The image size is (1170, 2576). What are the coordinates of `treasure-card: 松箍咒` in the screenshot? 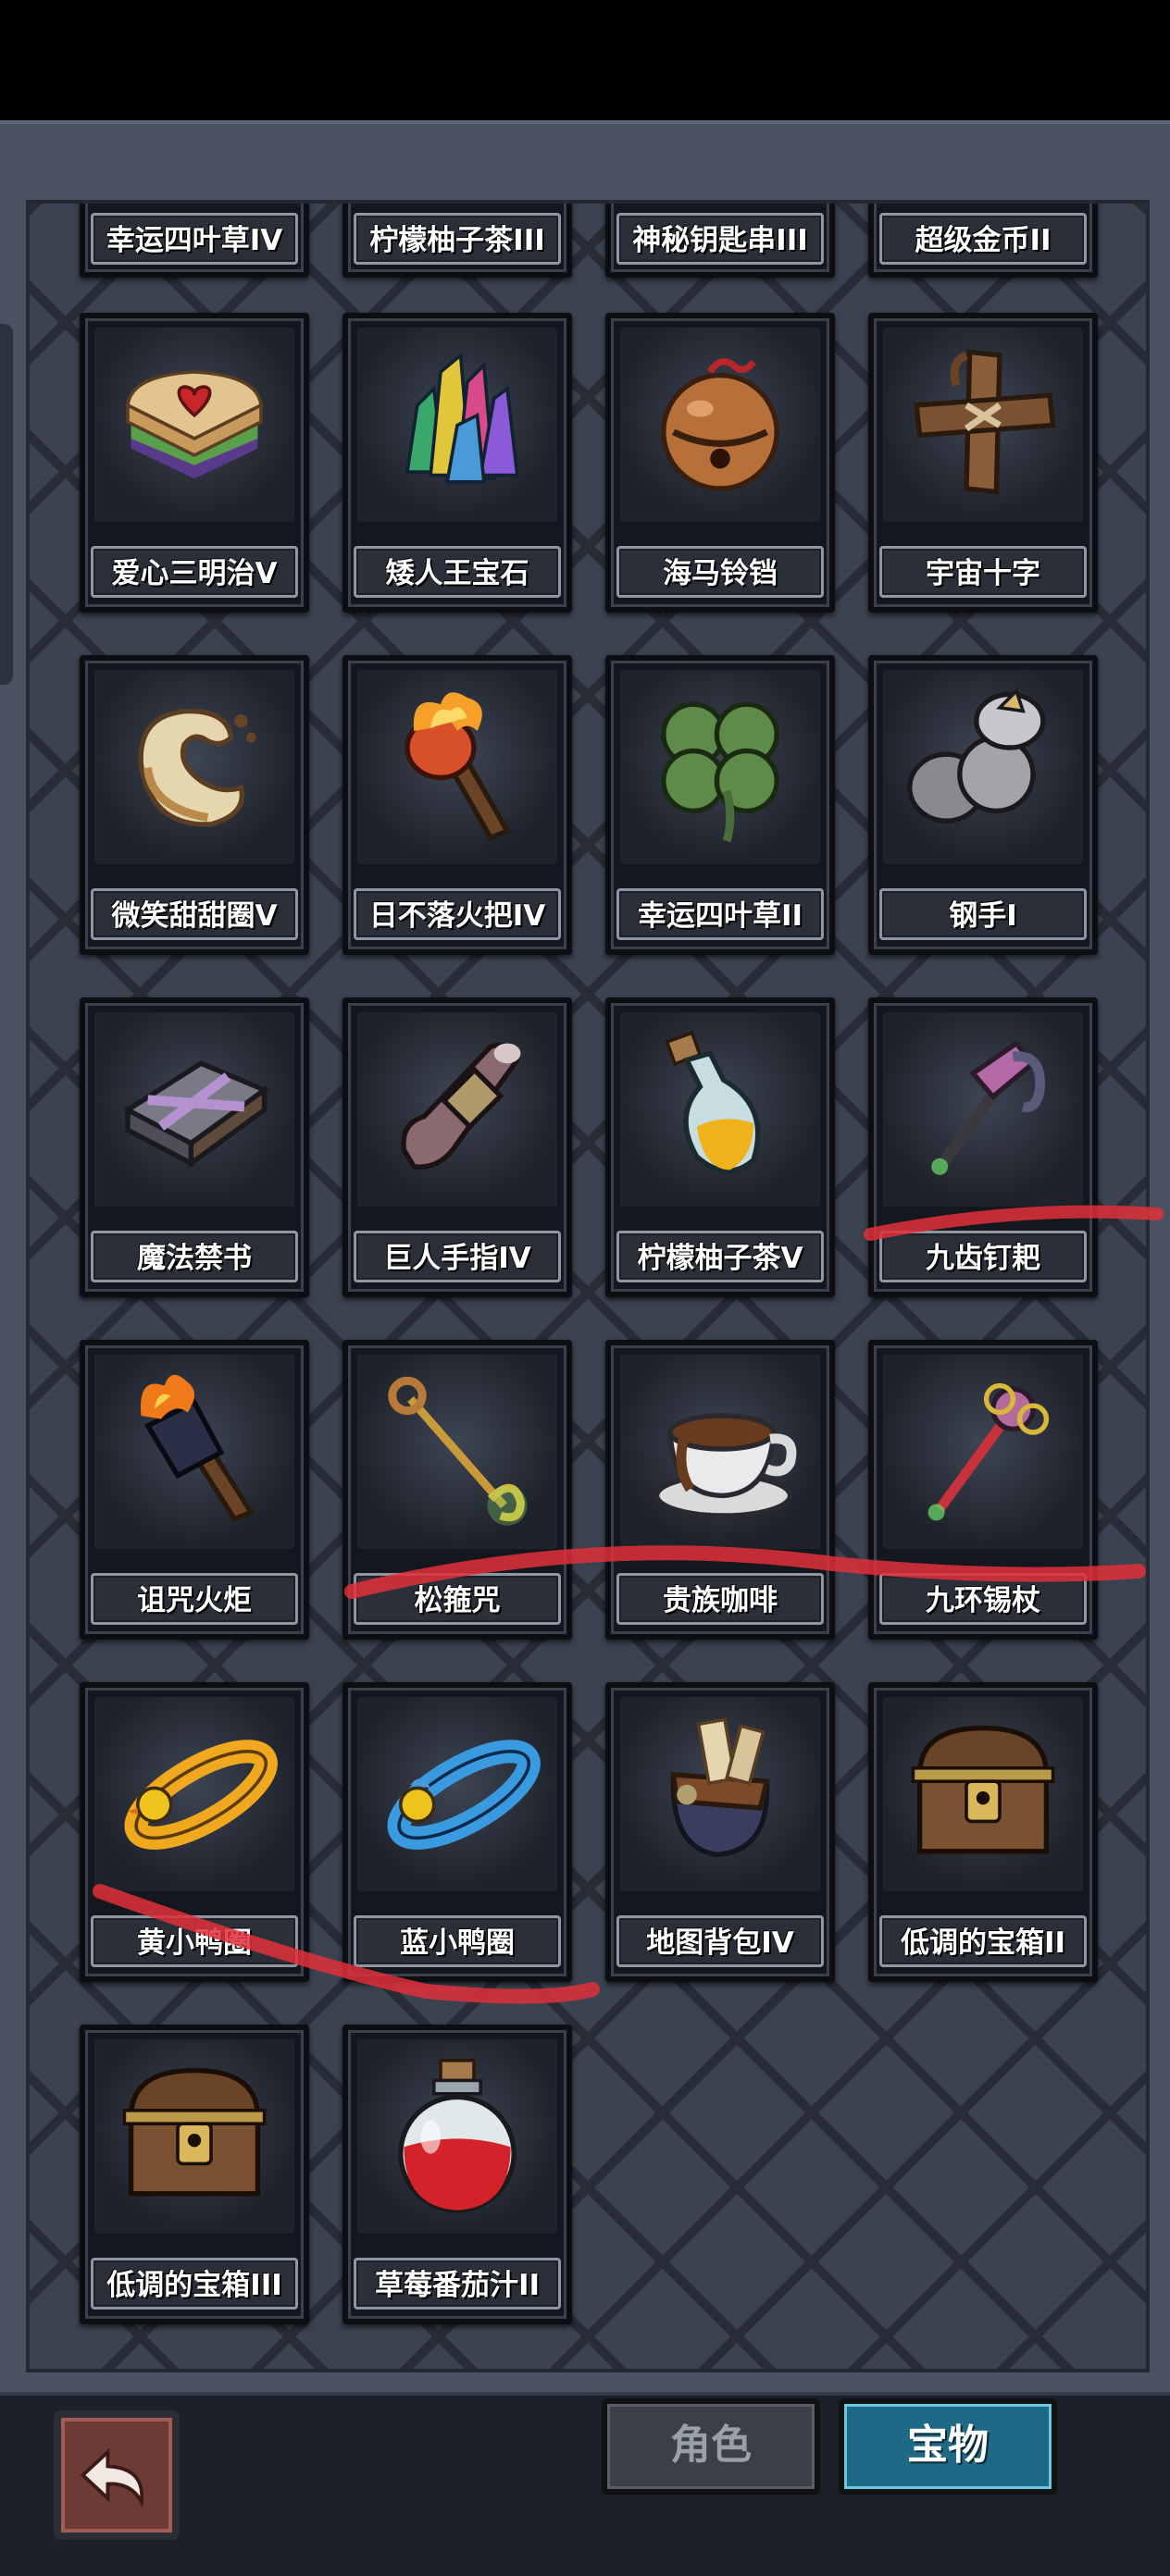 It's located at (457, 1490).